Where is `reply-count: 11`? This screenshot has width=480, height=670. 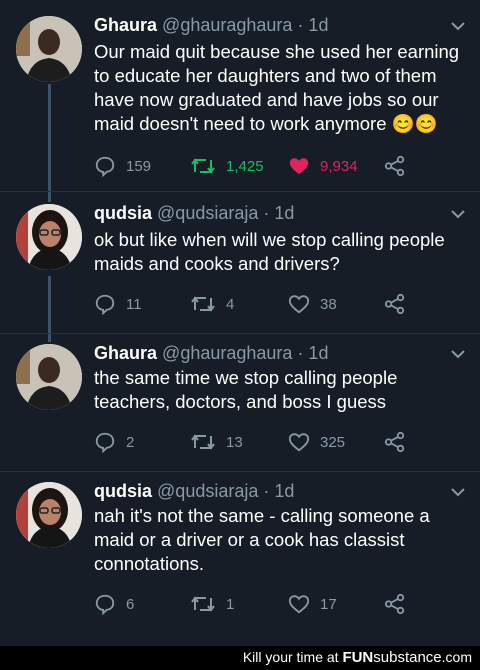 reply-count: 11 is located at coordinates (134, 304).